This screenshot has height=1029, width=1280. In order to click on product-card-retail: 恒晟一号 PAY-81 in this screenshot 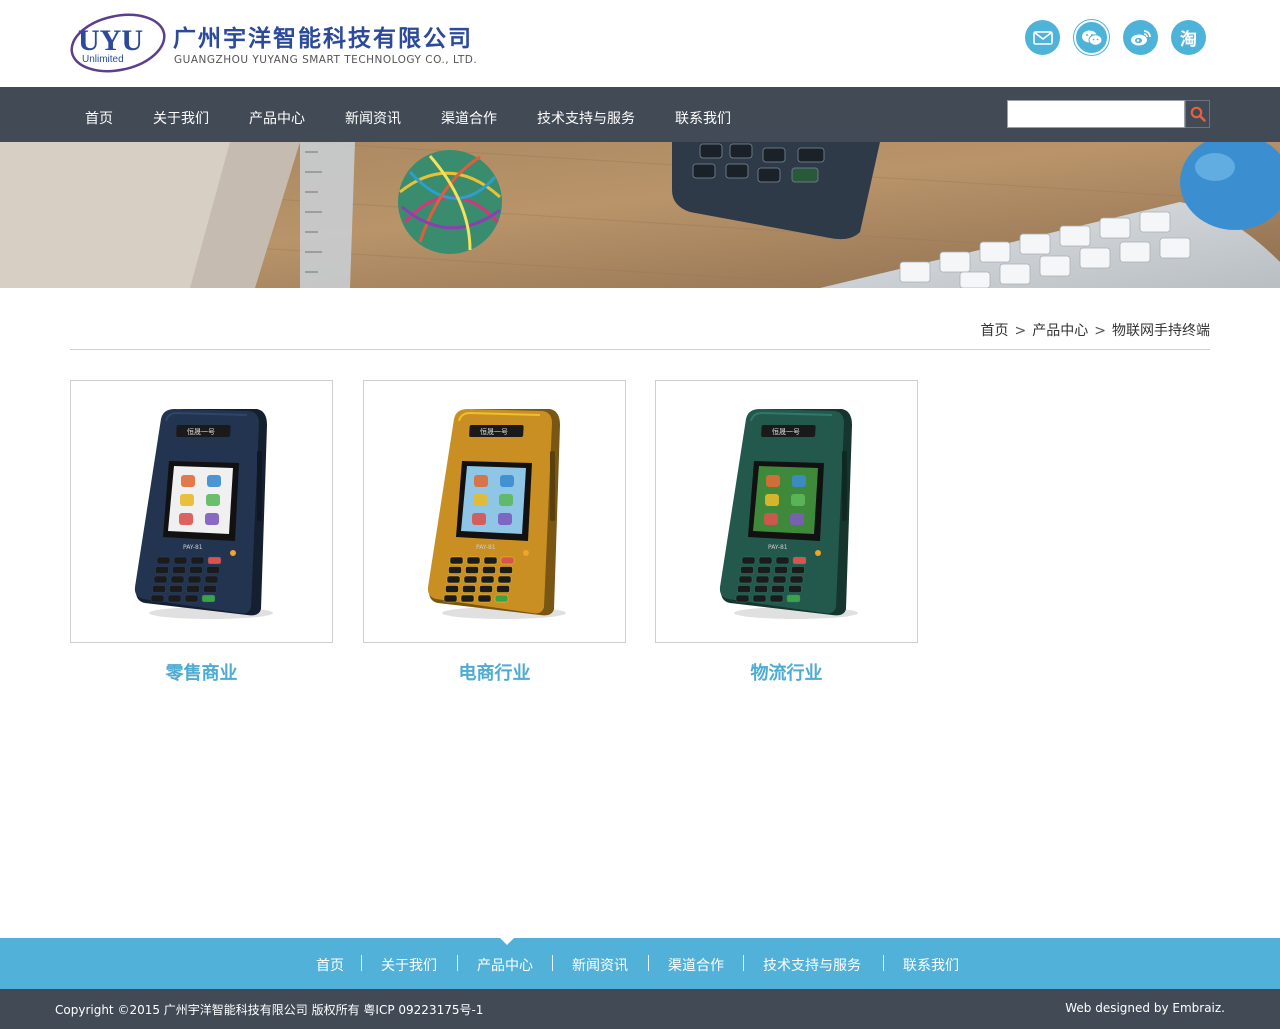, I will do `click(201, 511)`.